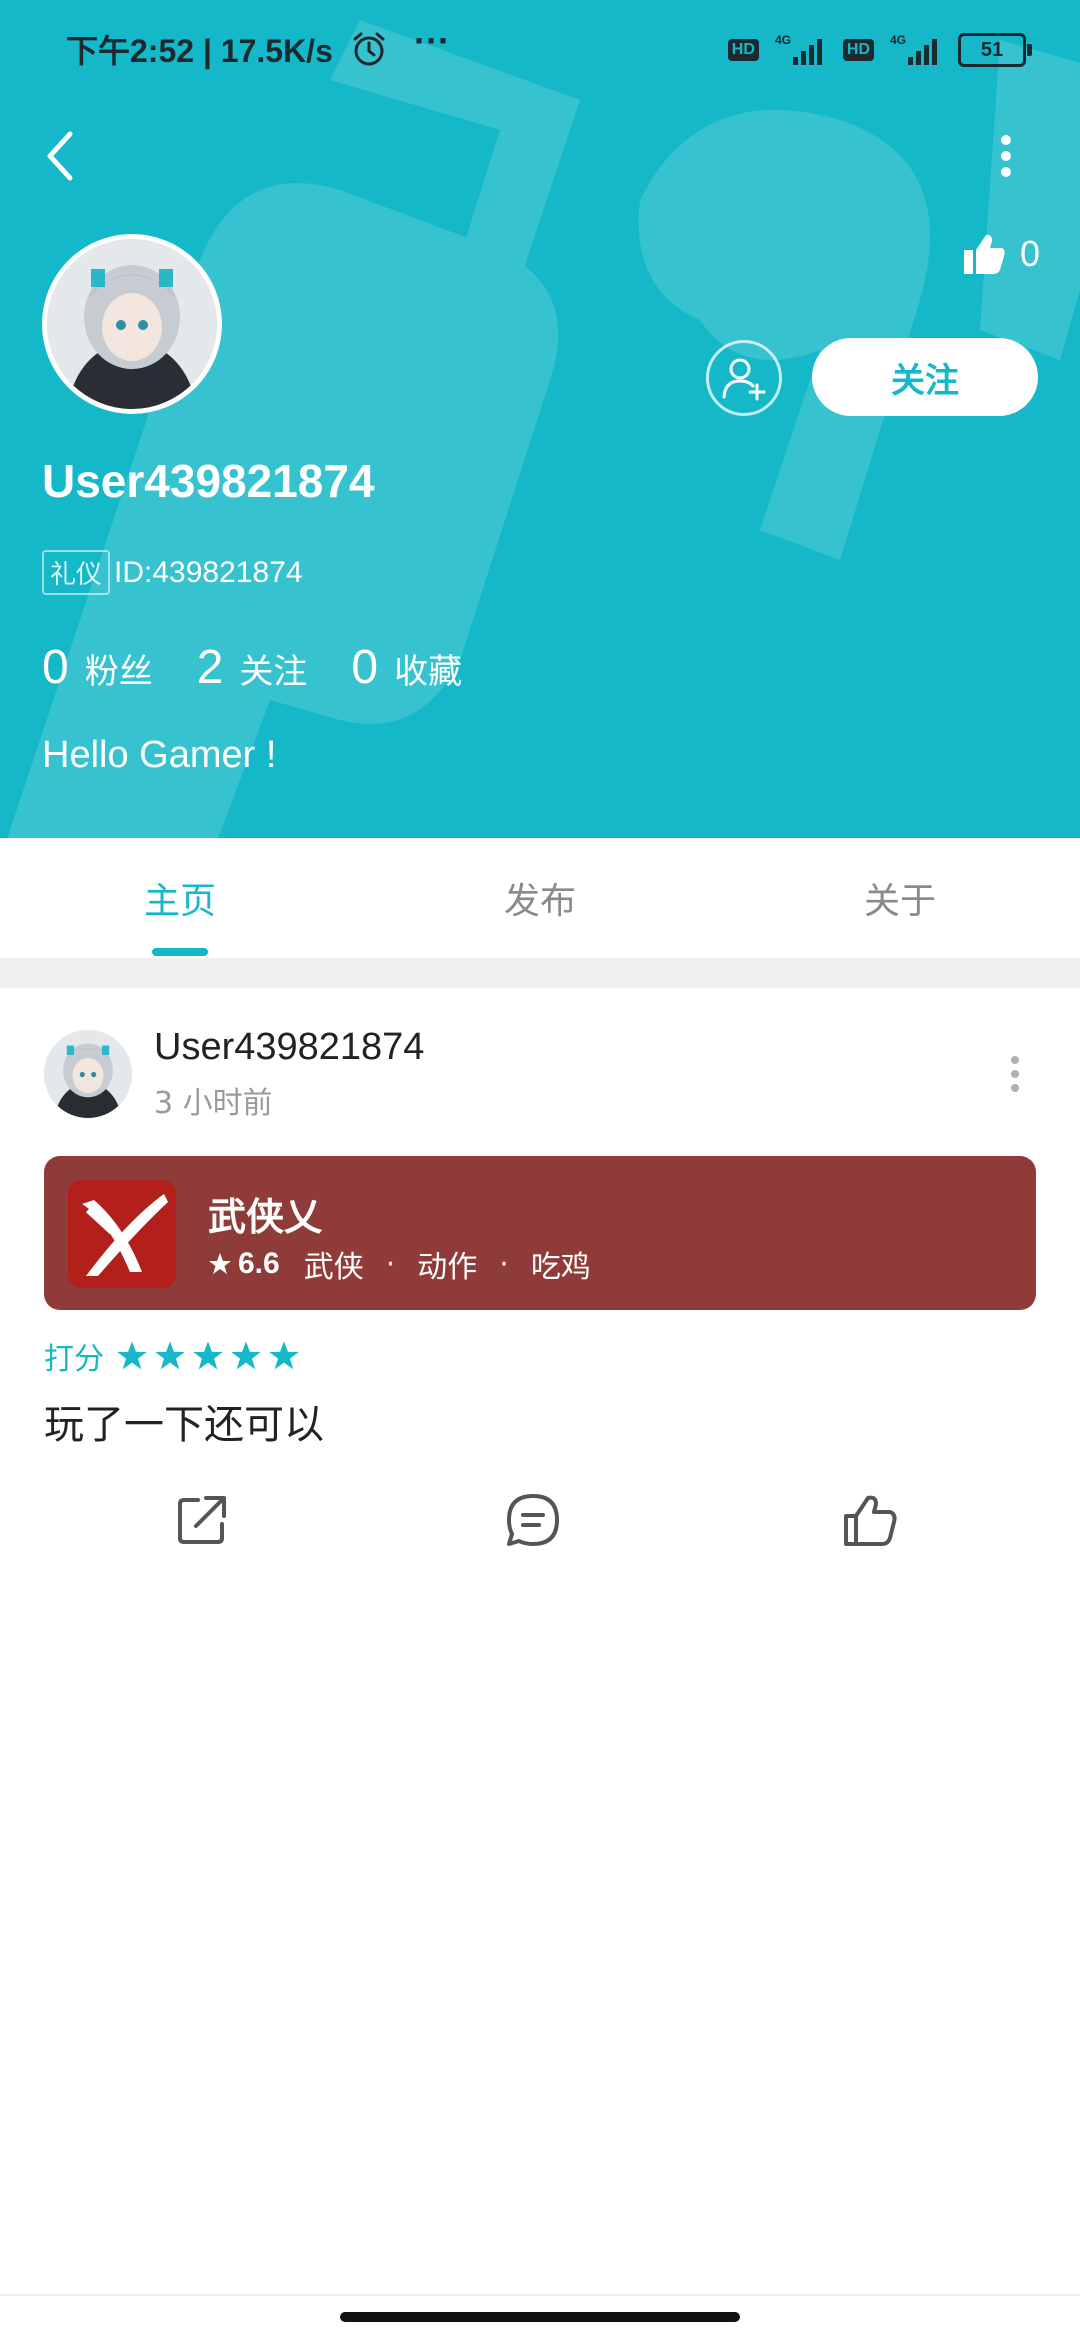 This screenshot has height=2340, width=1080. I want to click on like-count-value: 0, so click(1029, 253).